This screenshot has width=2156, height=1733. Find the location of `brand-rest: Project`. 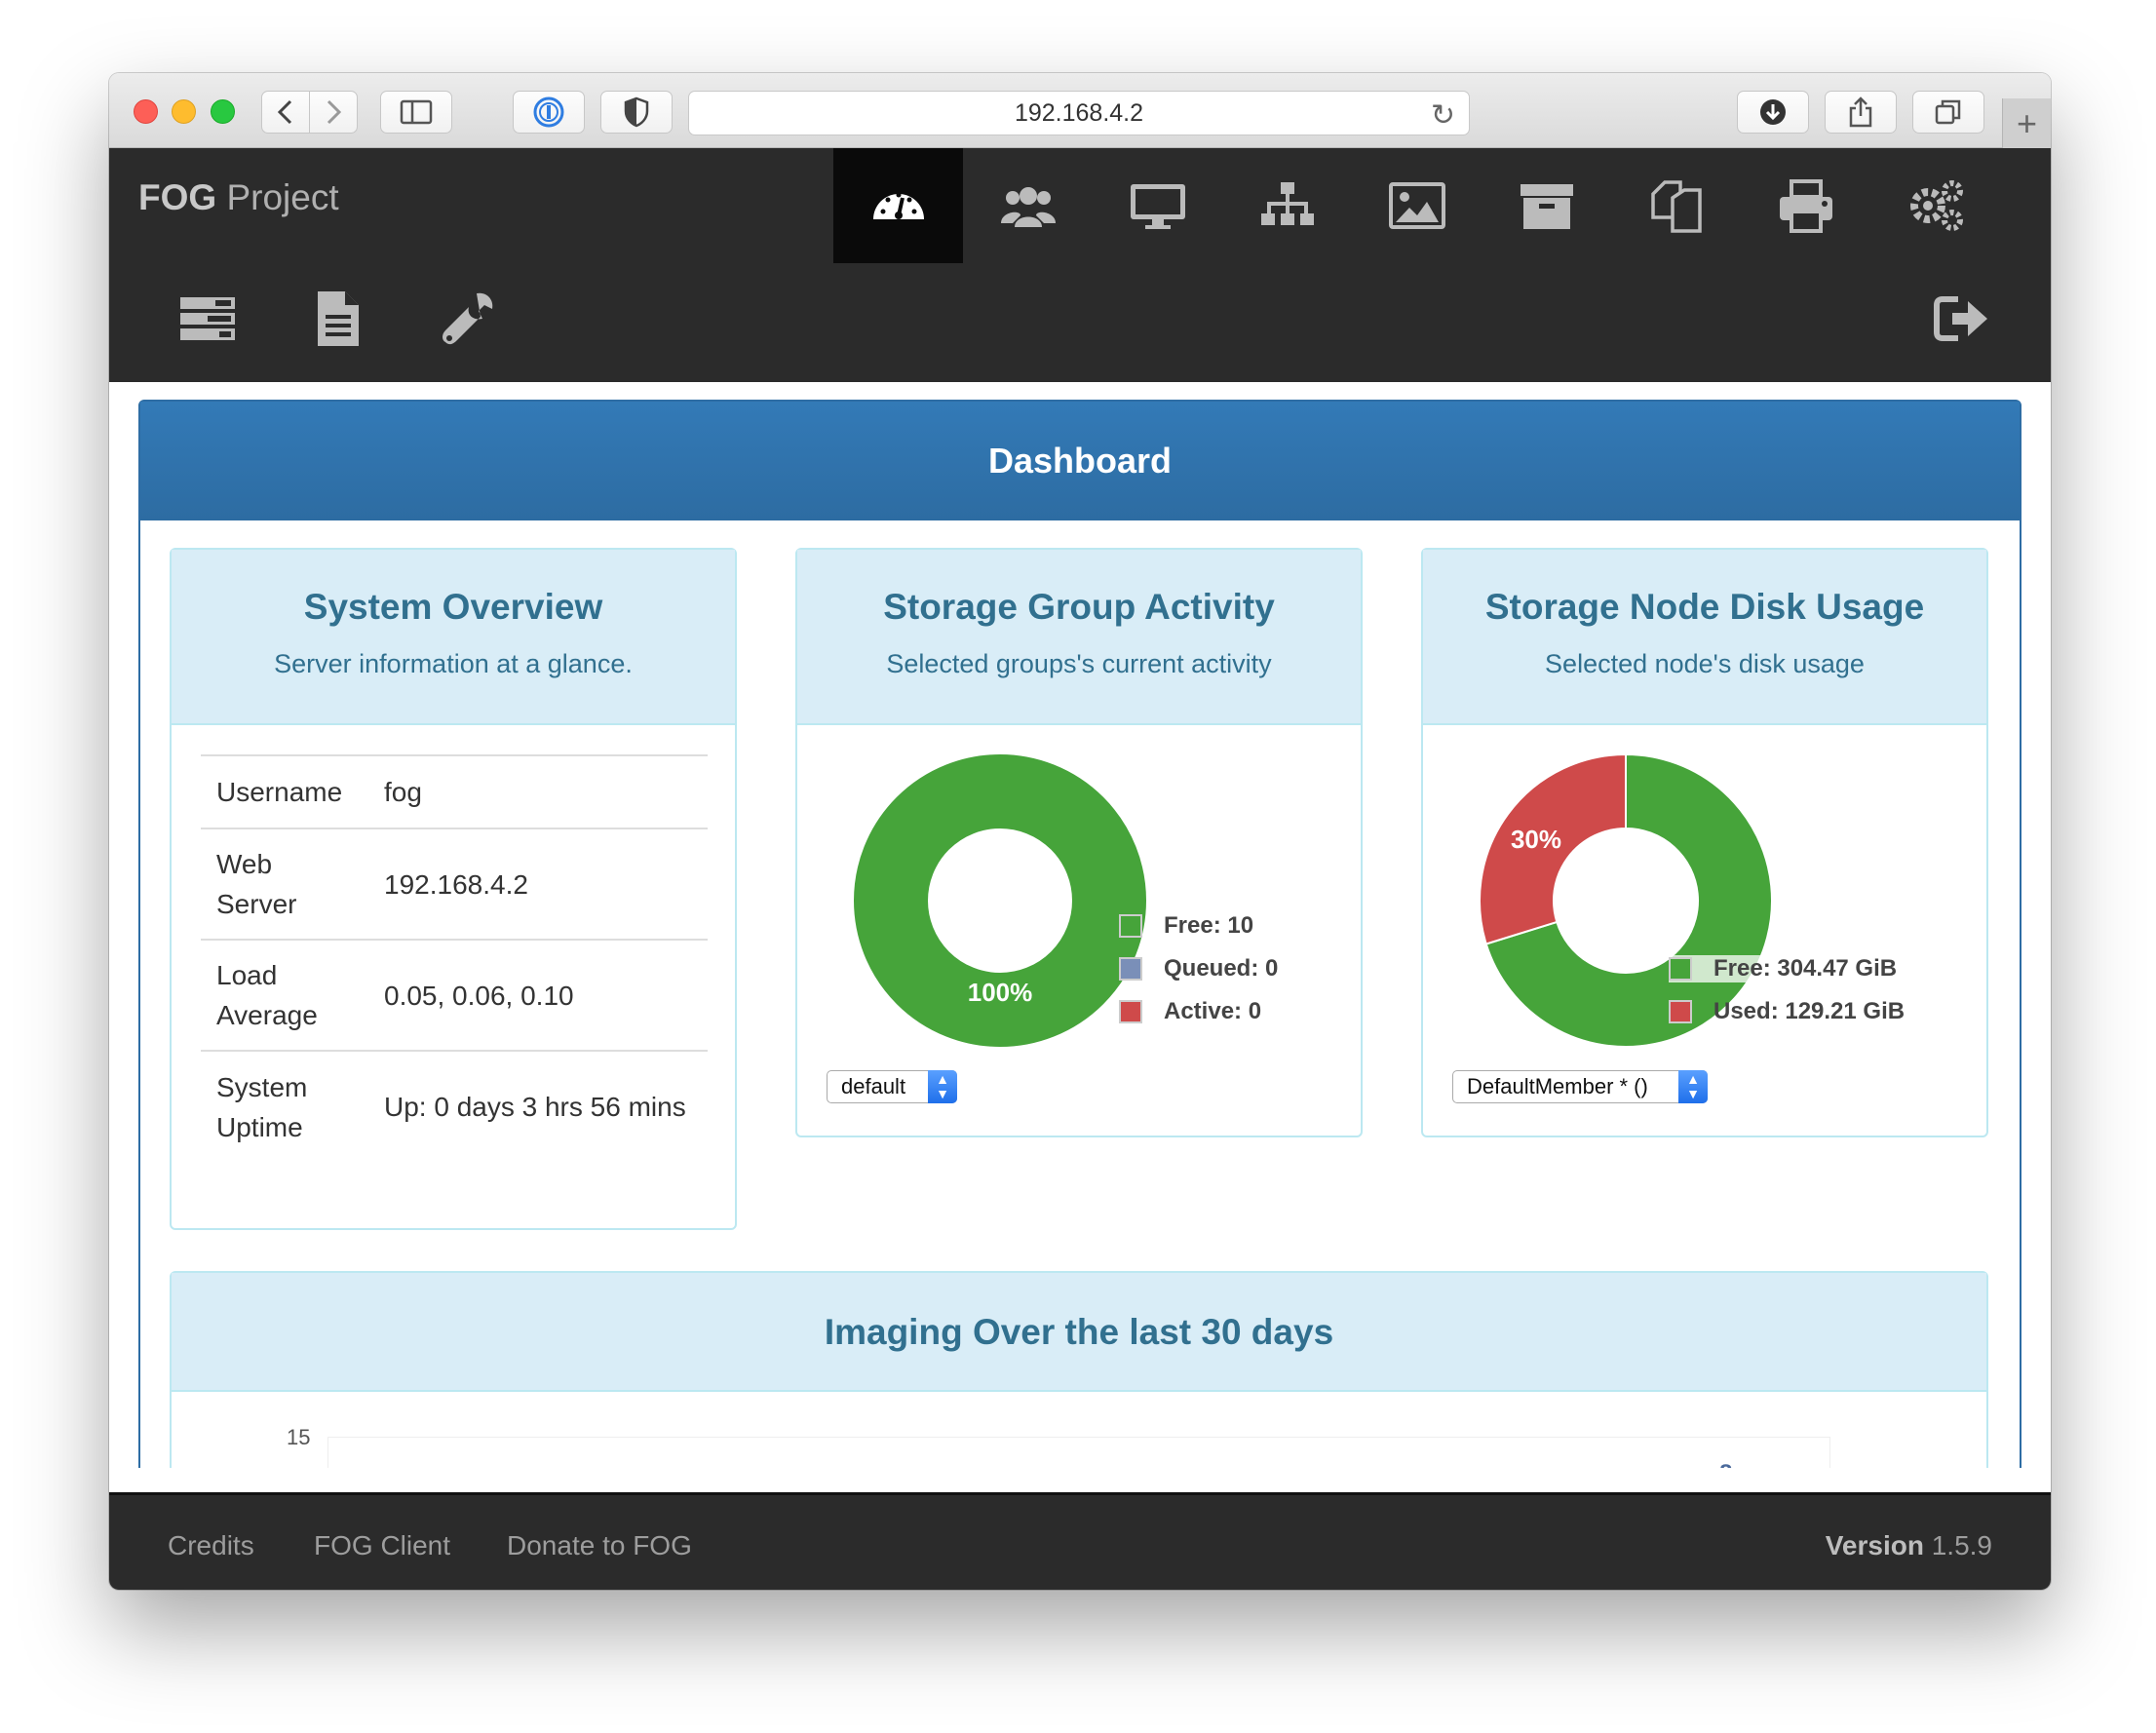

brand-rest: Project is located at coordinates (277, 197).